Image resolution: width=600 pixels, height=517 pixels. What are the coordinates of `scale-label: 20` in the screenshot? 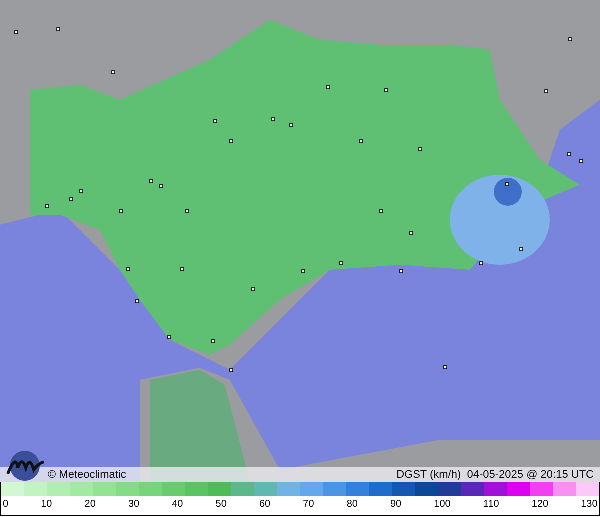 It's located at (90, 504).